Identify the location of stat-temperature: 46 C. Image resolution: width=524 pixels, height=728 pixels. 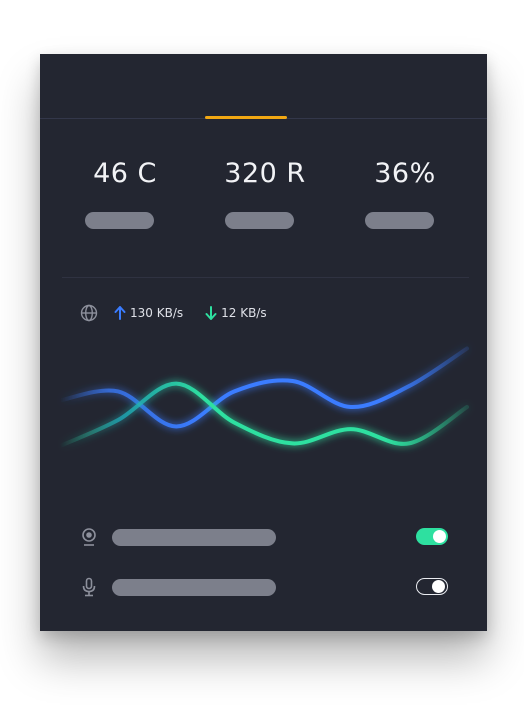
(125, 191).